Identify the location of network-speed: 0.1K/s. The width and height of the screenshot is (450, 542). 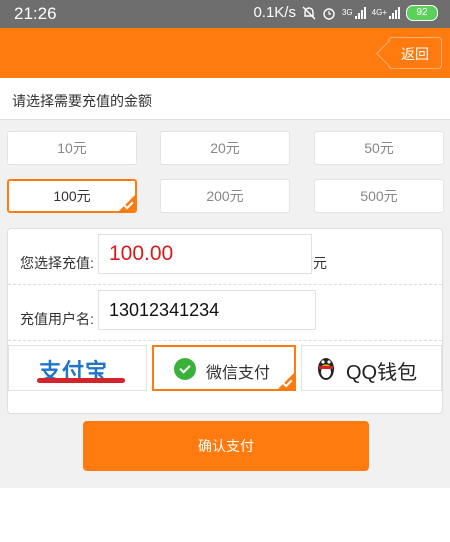
(274, 12).